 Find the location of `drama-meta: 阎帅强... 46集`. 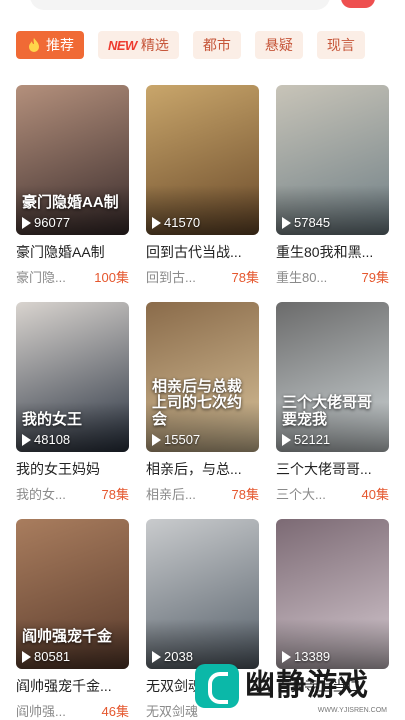

drama-meta: 阎帅强... 46集 is located at coordinates (72, 710).